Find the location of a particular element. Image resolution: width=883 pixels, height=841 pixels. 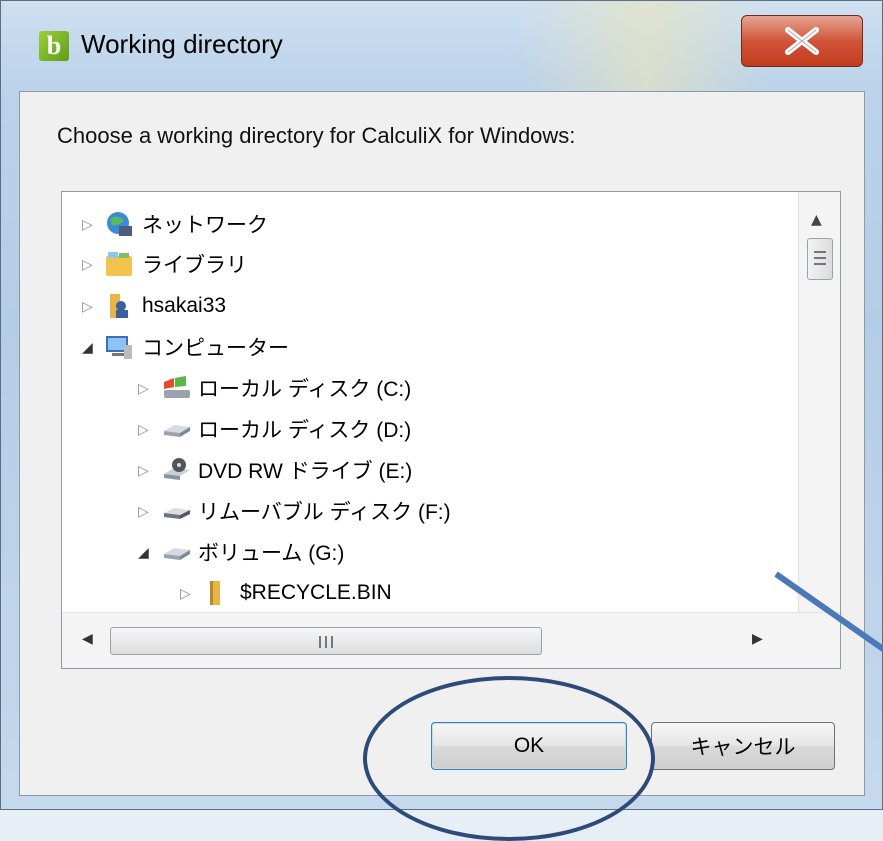

dvd-drive-icon is located at coordinates (176, 470).